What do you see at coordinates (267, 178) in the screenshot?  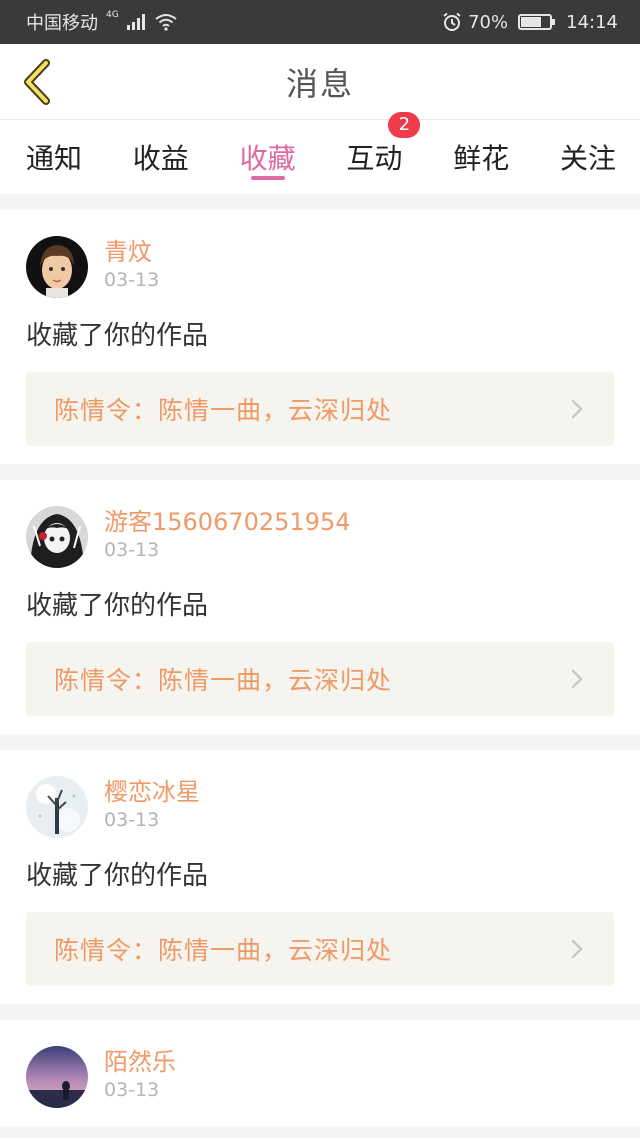 I see `active-tab-indicator` at bounding box center [267, 178].